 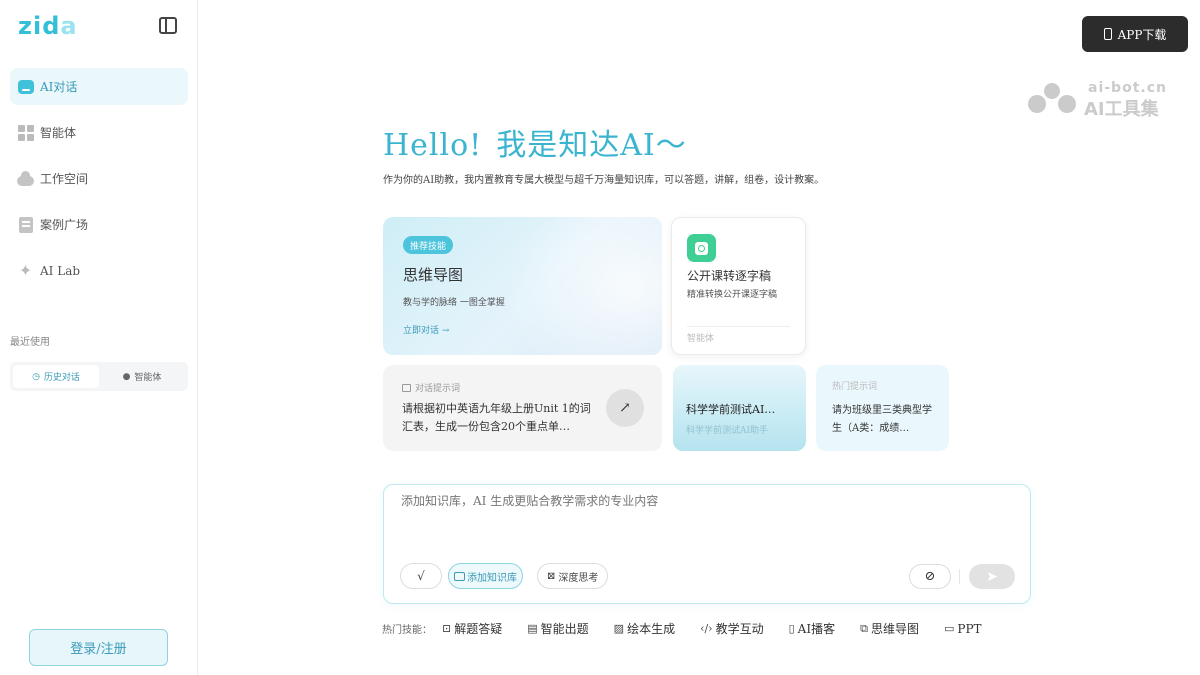 What do you see at coordinates (438, 389) in the screenshot?
I see `prompt-label-text: 对话提示词` at bounding box center [438, 389].